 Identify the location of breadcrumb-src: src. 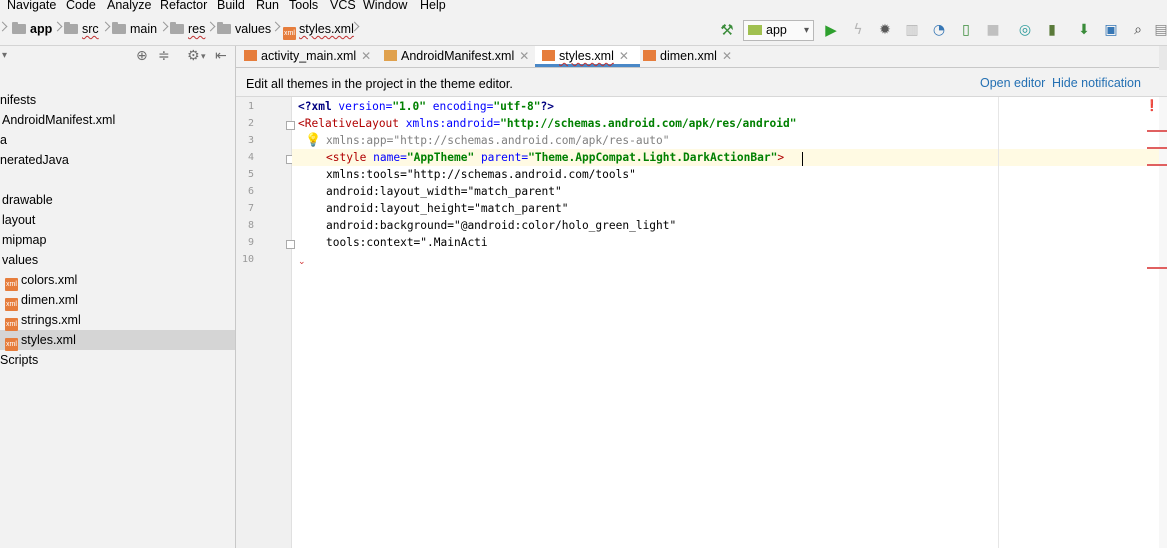
(81, 29).